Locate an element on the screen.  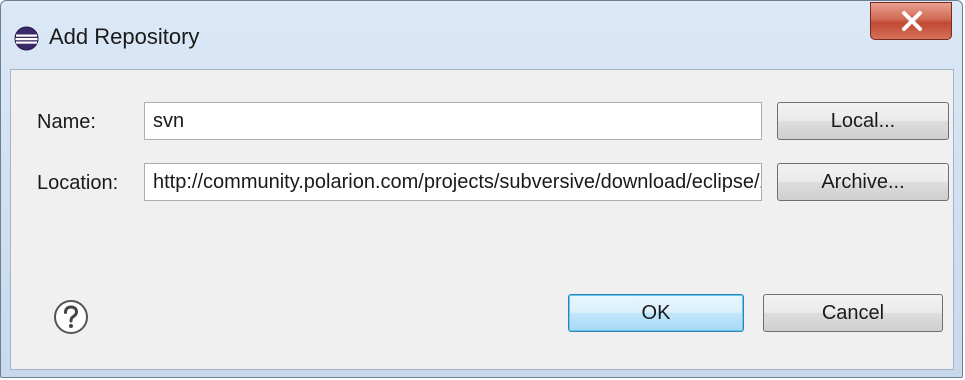
dialog-title: Add Repository is located at coordinates (124, 36).